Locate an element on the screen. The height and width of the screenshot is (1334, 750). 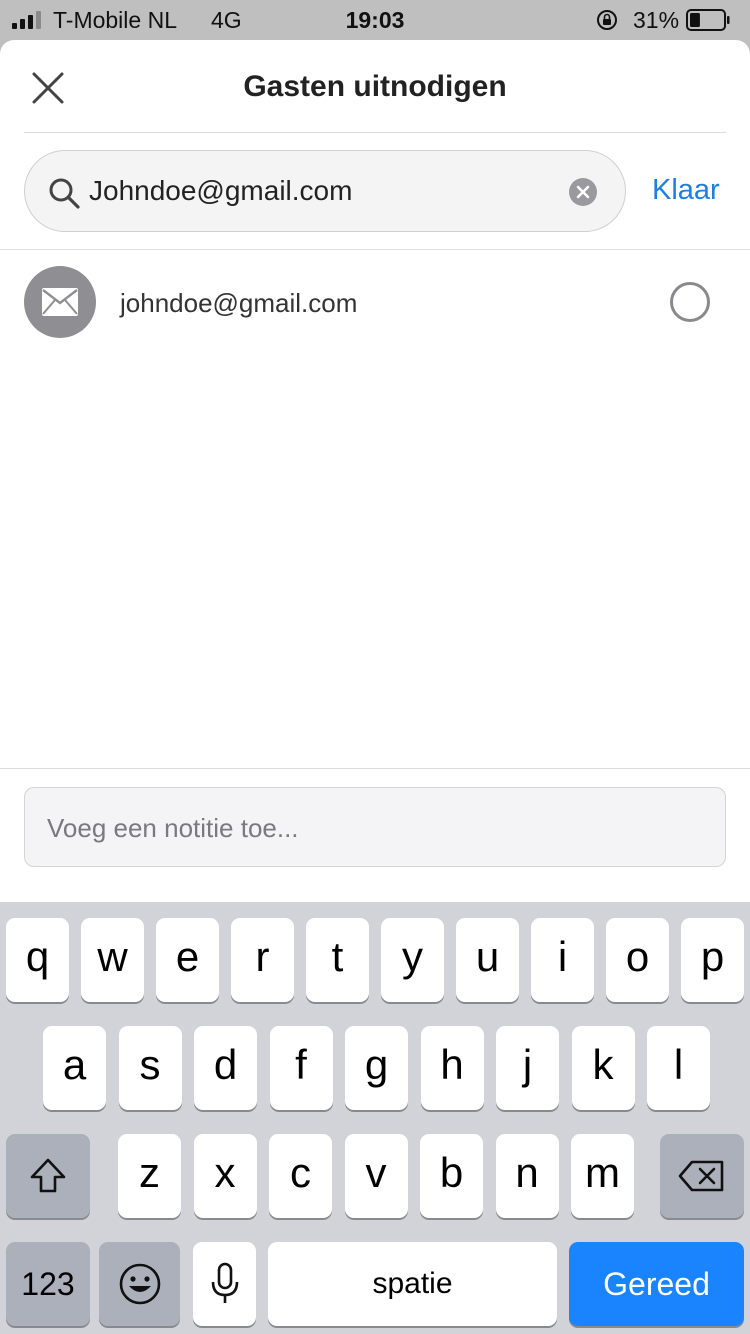
key-label: q is located at coordinates (37, 956).